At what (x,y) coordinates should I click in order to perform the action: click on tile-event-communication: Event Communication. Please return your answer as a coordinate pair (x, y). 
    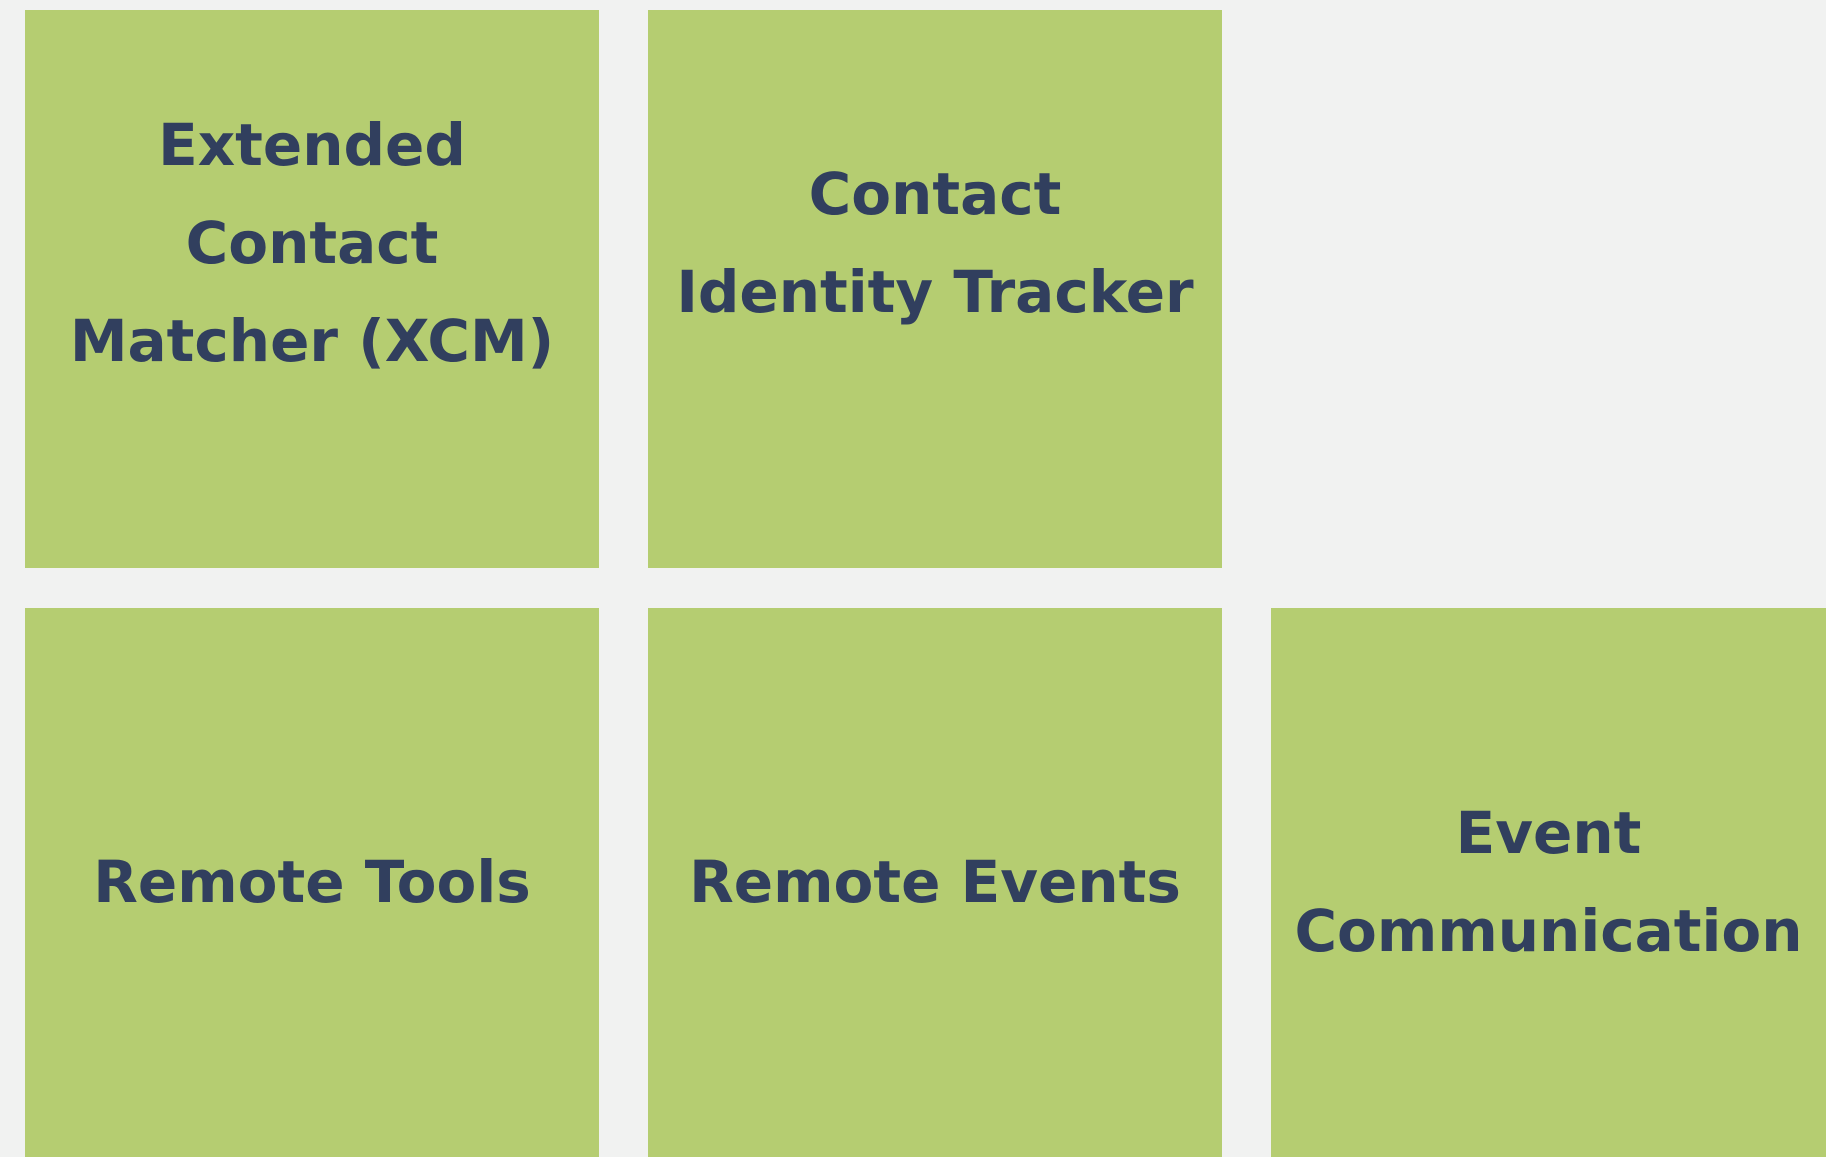
    Looking at the image, I should click on (1548, 882).